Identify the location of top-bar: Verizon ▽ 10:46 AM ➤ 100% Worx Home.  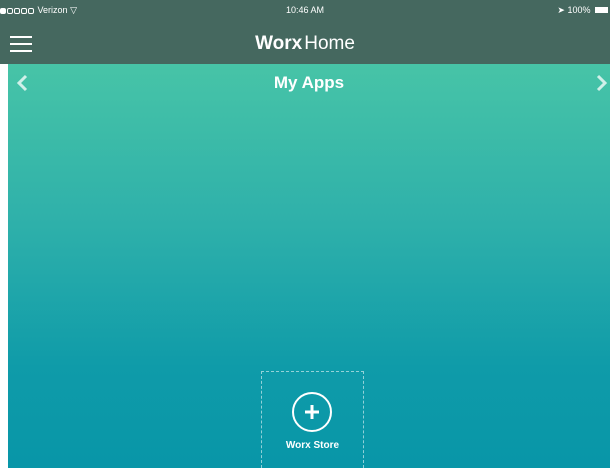
(305, 32).